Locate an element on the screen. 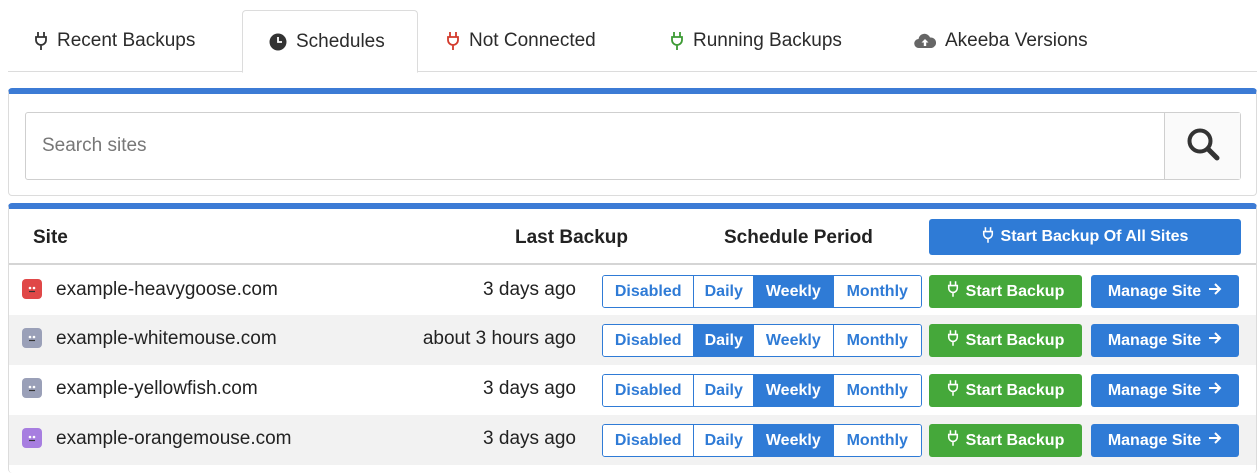  tab-akeeba-versions: Akeeba Versions is located at coordinates (1003, 41).